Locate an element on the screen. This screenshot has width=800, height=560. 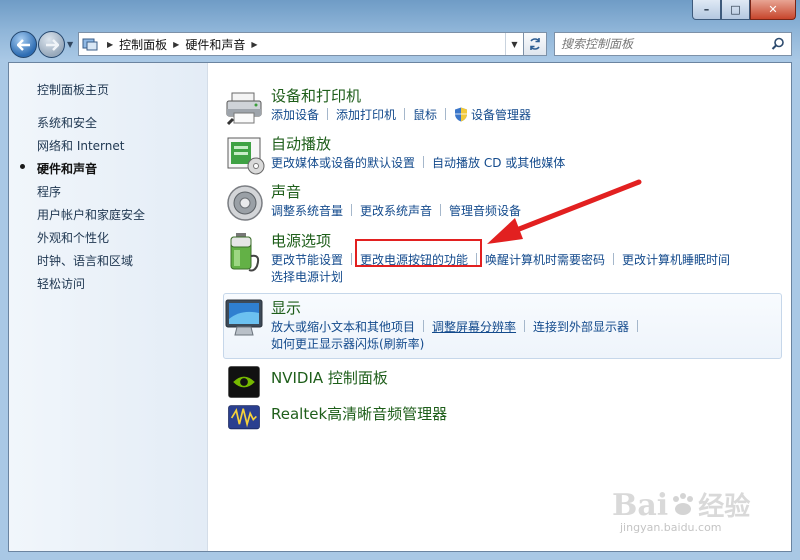
breadcrumb-hardware-sound: 硬件和声音 is located at coordinates (215, 44).